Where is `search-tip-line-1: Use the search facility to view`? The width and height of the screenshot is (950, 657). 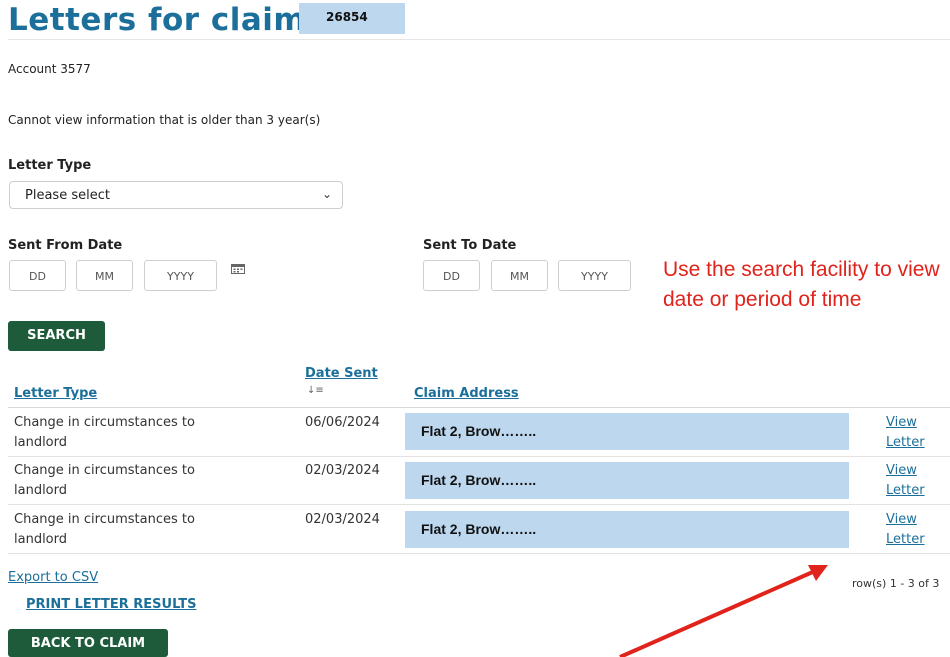 search-tip-line-1: Use the search facility to view is located at coordinates (801, 269).